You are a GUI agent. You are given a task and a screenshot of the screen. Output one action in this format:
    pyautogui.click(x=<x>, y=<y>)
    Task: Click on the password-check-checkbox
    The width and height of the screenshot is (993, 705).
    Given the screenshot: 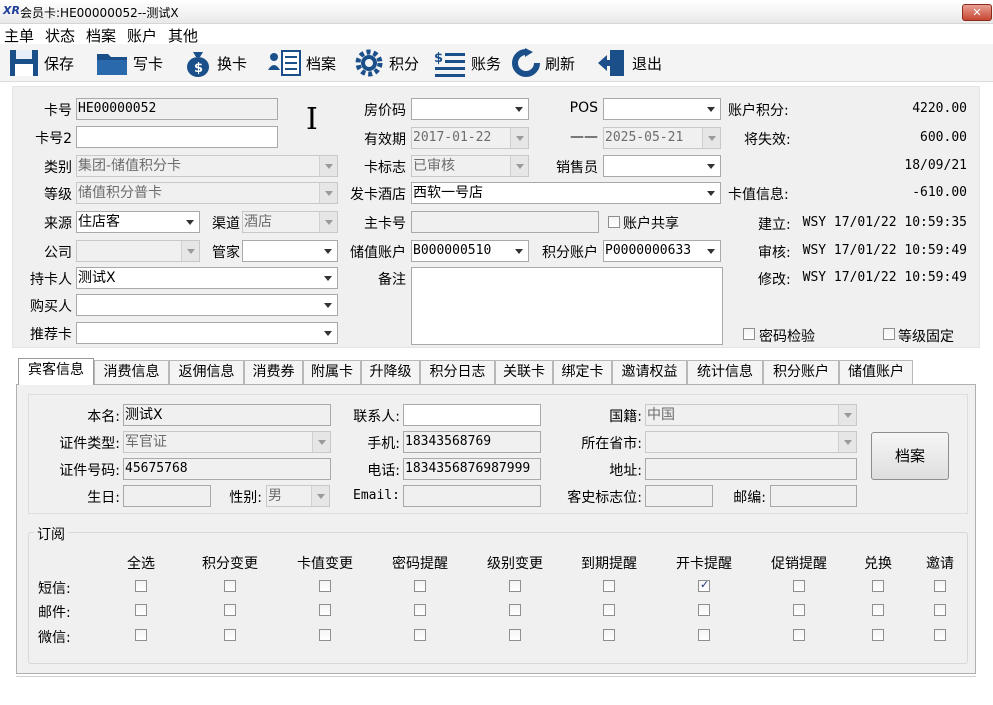 What is the action you would take?
    pyautogui.click(x=749, y=334)
    